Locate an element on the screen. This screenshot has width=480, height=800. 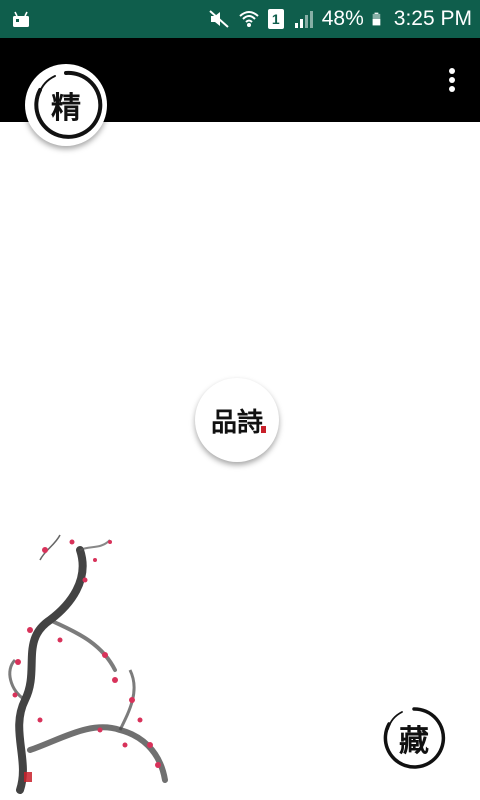
logo-seal-button: 精 is located at coordinates (66, 105).